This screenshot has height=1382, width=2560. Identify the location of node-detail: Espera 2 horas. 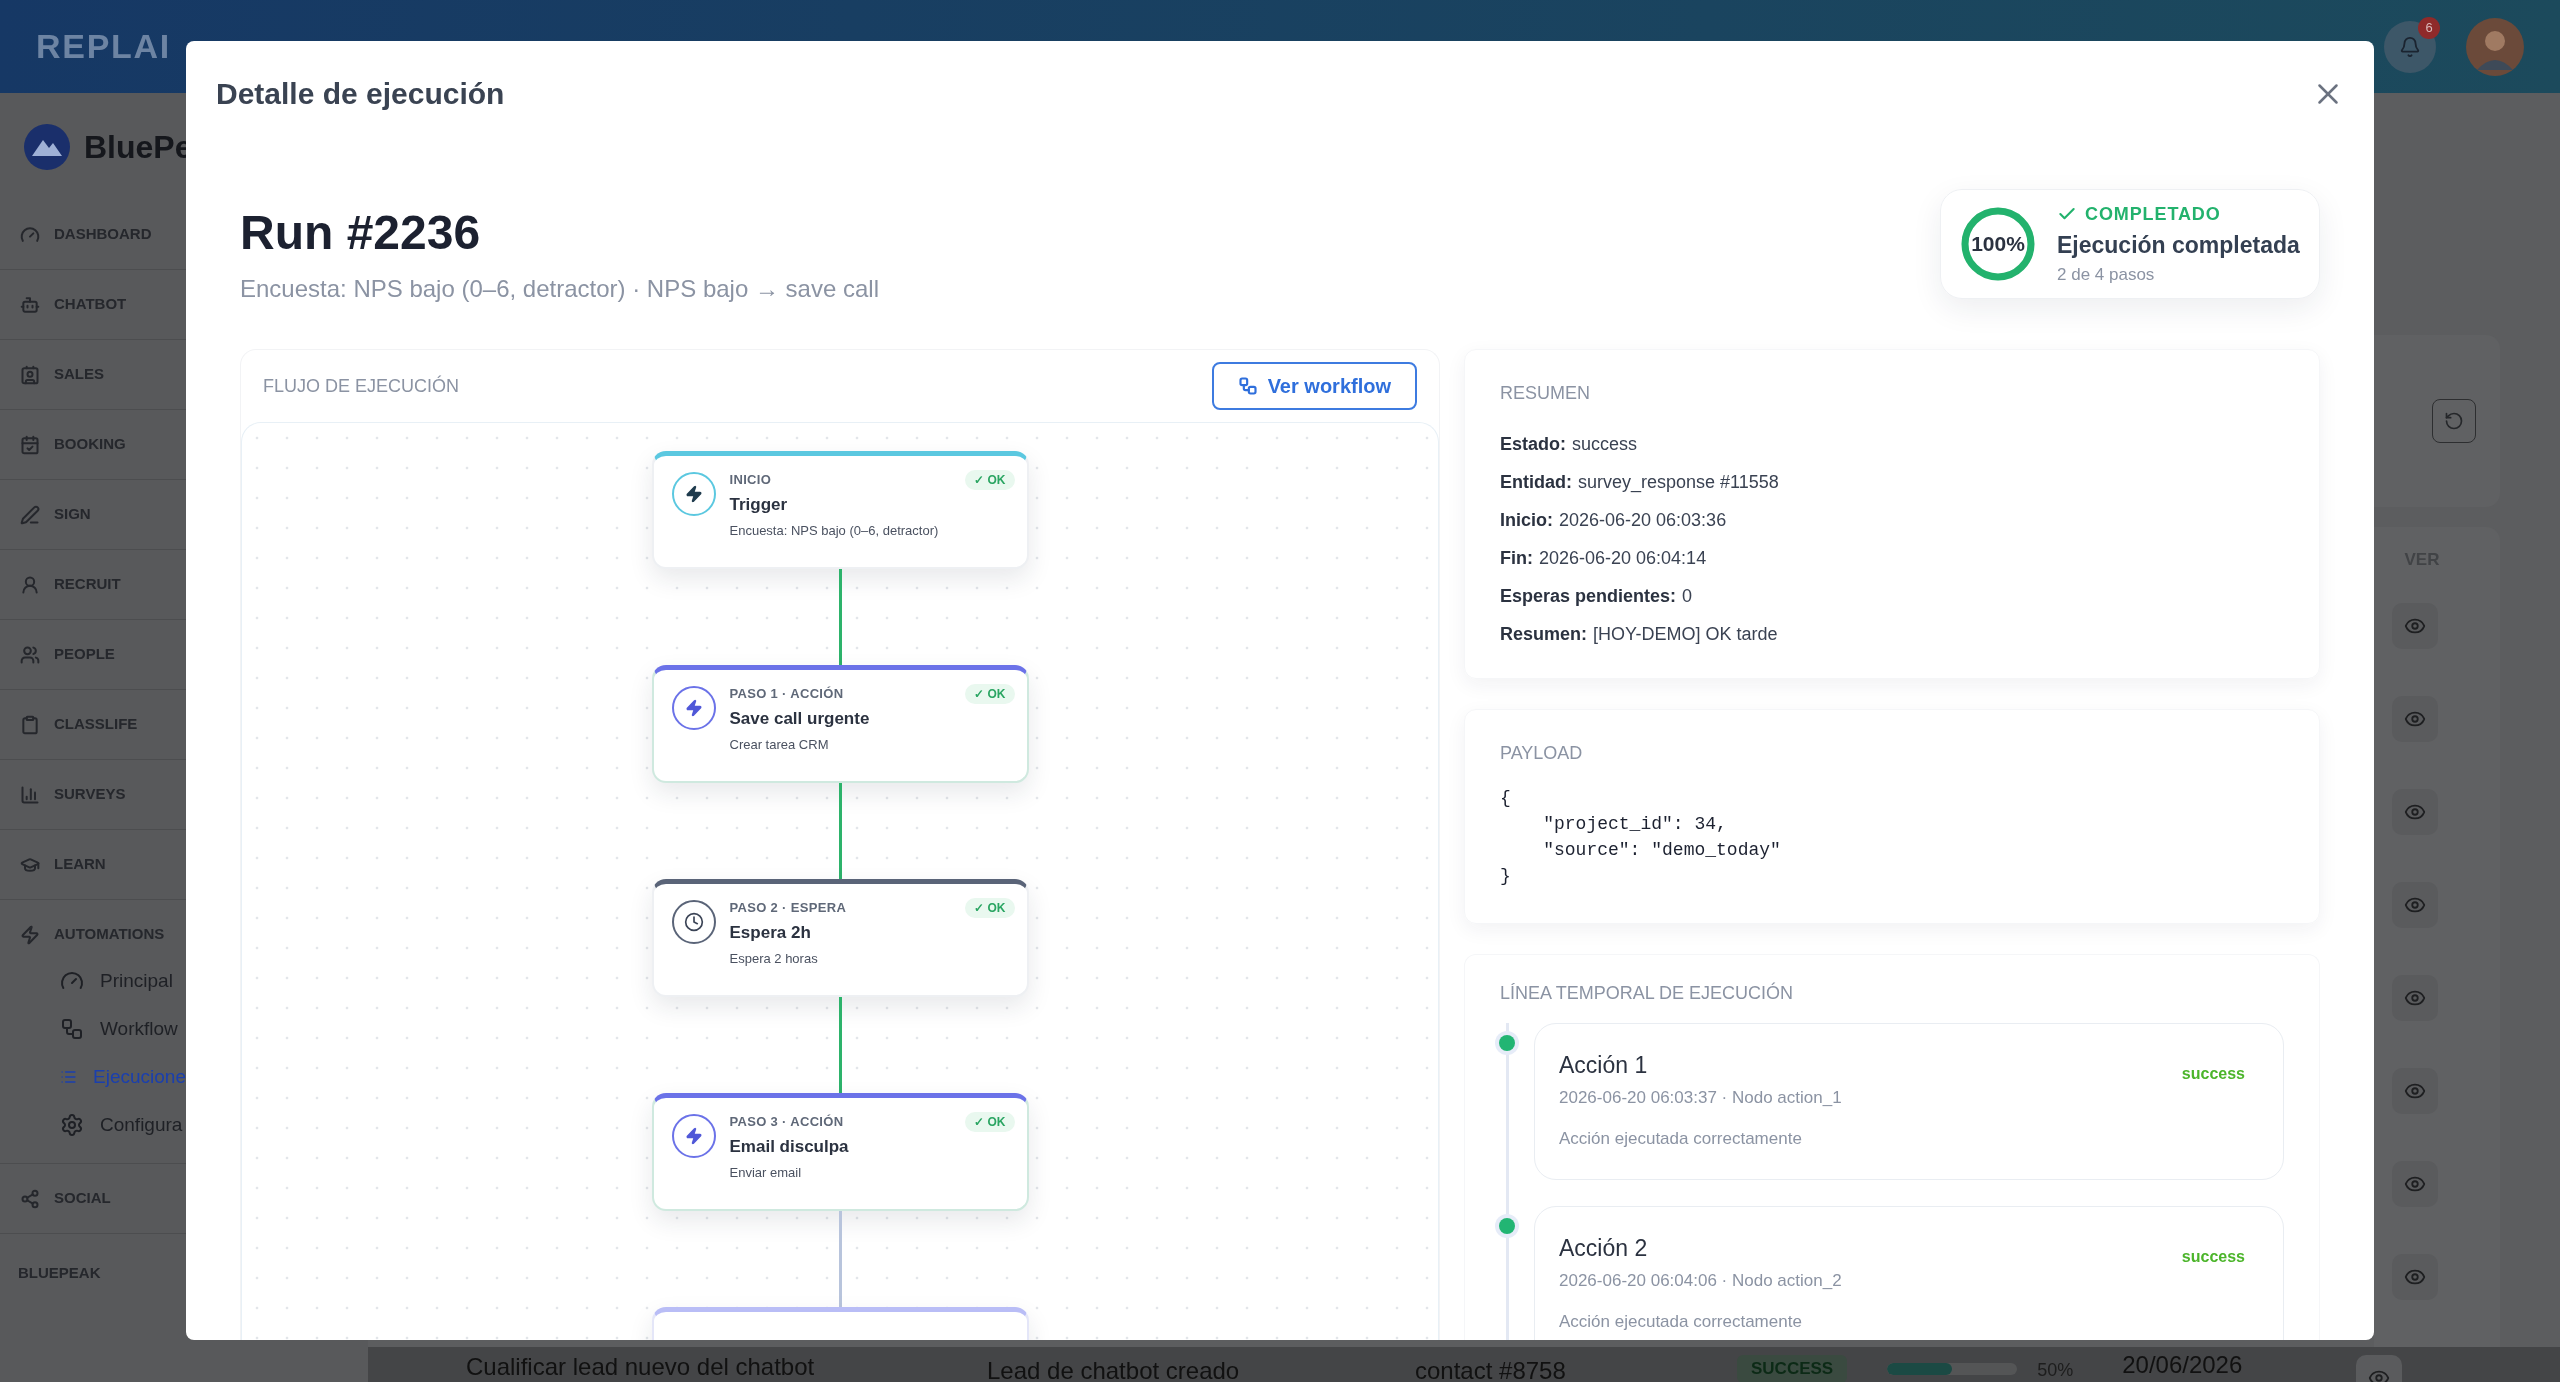
(774, 959).